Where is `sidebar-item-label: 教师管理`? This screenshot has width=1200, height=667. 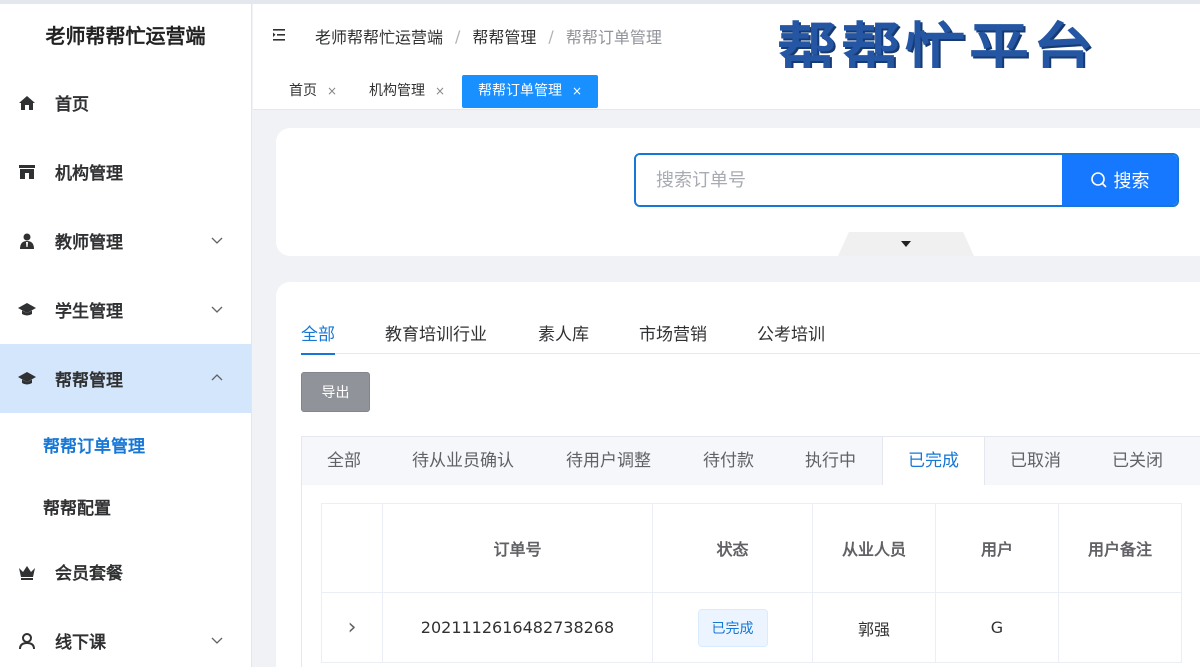
sidebar-item-label: 教师管理 is located at coordinates (89, 243).